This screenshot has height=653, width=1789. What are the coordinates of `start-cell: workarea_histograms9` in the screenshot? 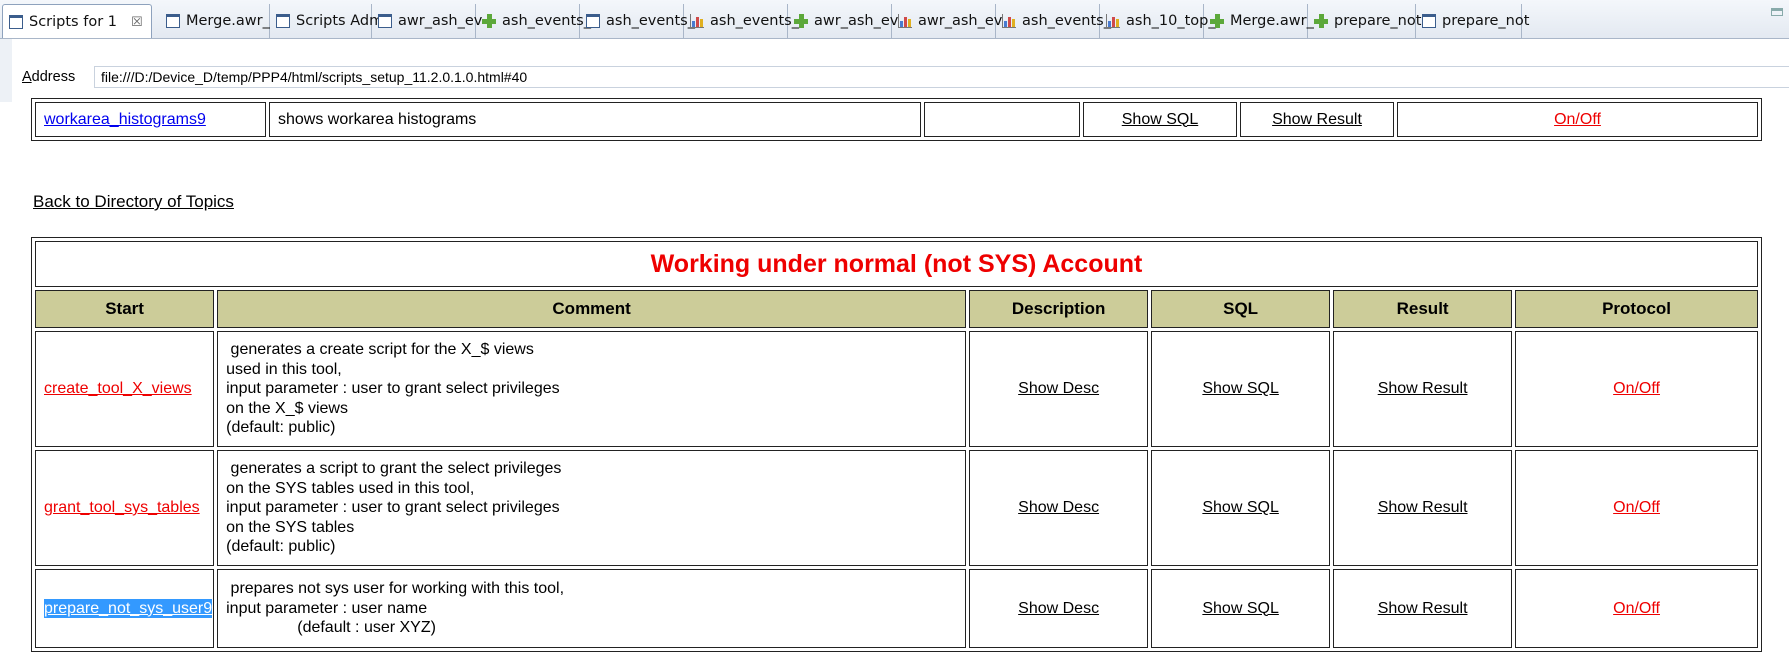 It's located at (150, 119).